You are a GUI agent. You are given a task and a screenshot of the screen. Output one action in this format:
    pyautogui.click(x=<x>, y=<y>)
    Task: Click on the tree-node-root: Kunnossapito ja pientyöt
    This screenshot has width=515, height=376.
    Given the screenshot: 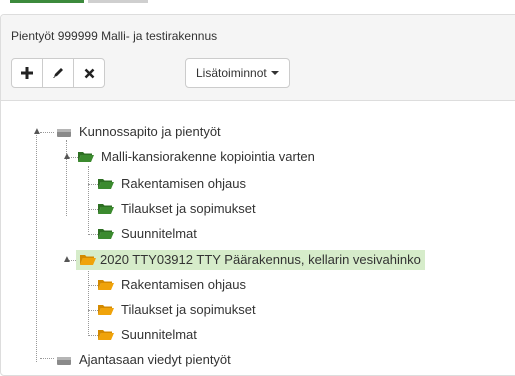 What is the action you would take?
    pyautogui.click(x=140, y=132)
    